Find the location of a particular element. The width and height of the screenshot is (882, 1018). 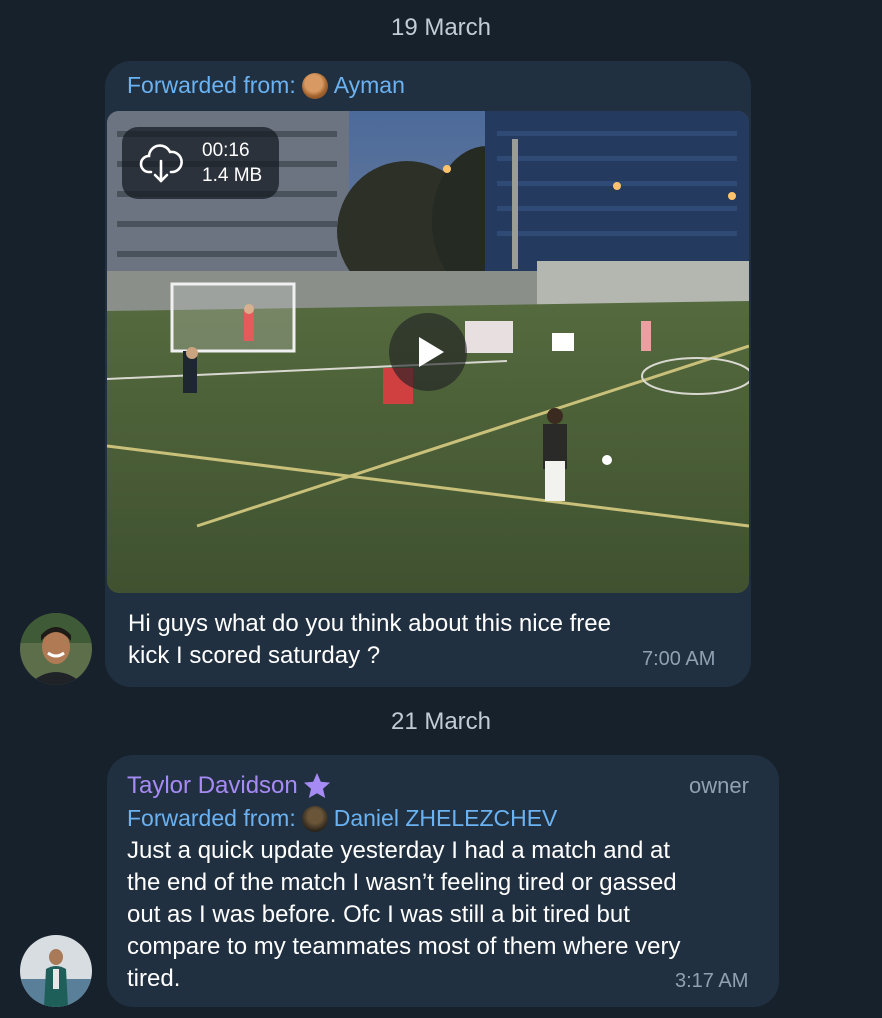

date-separator: 19 March is located at coordinates (441, 27).